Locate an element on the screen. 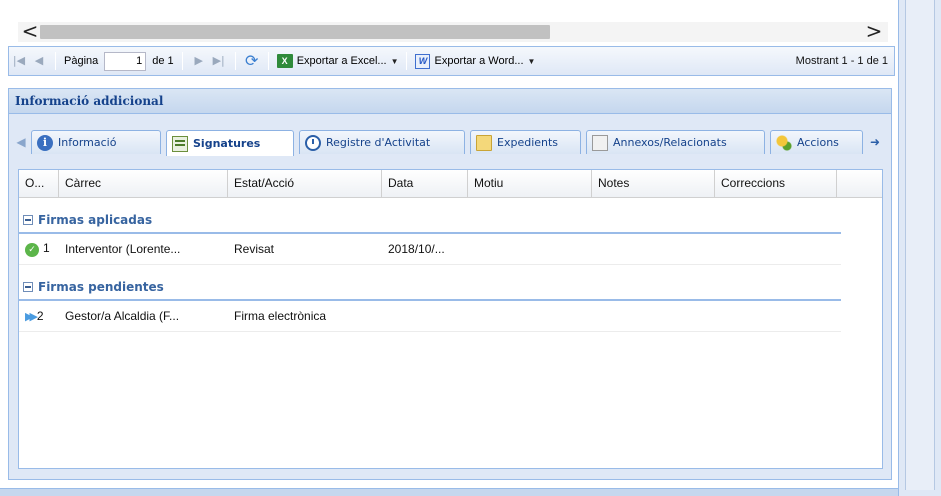  signature-icon is located at coordinates (180, 143).